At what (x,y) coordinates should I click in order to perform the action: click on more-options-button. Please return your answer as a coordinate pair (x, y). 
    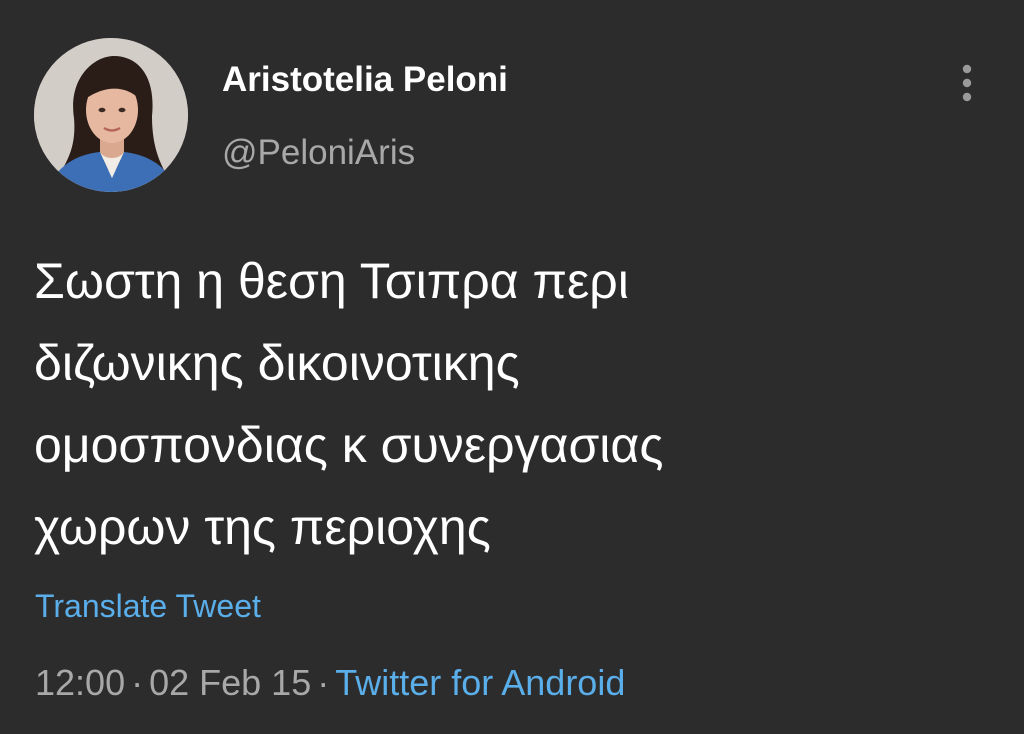
    Looking at the image, I should click on (967, 84).